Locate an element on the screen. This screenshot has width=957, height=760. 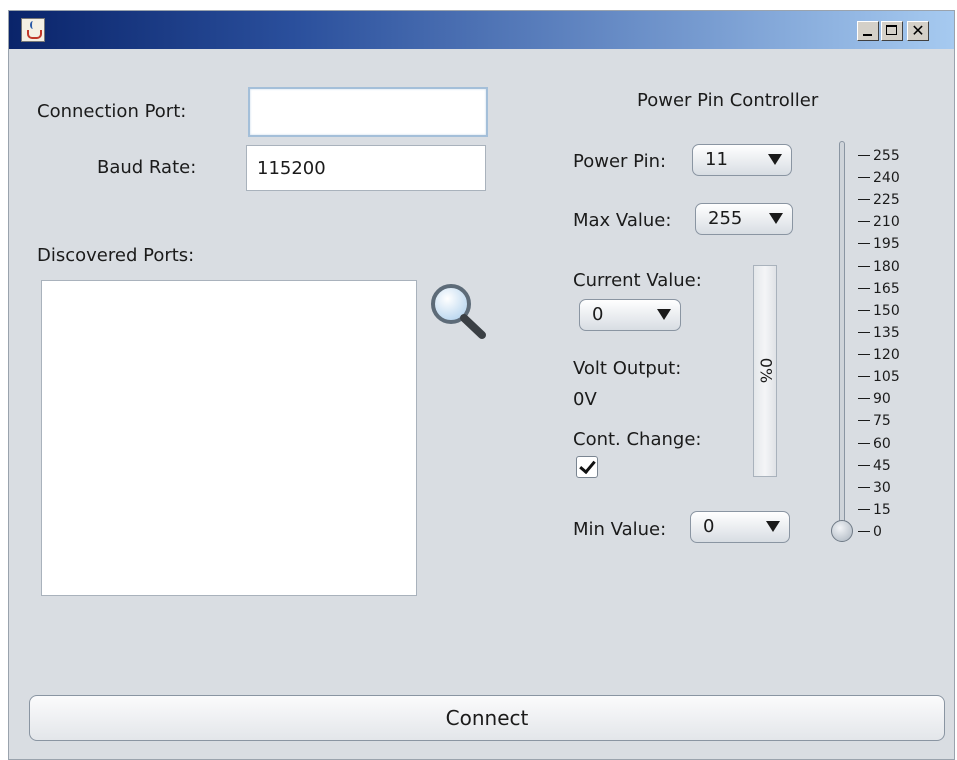
cont-change-label: Cont. Change: is located at coordinates (637, 439).